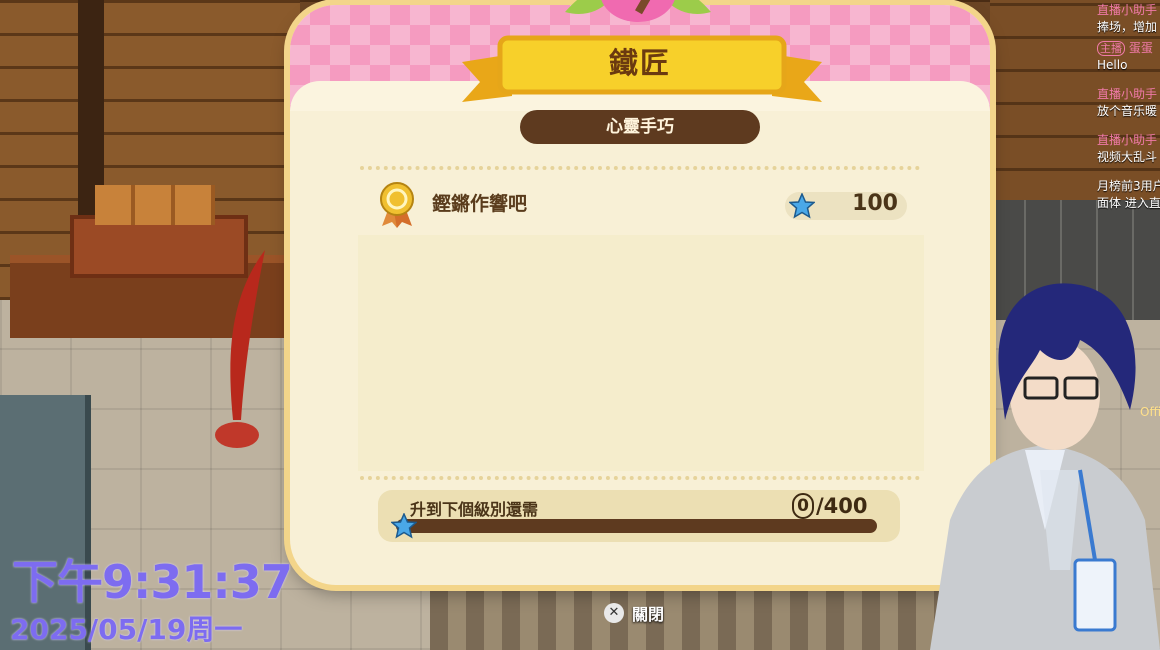 This screenshot has height=650, width=1160. I want to click on chat-message: 月榜前3用户 面体 进入直, so click(1128, 195).